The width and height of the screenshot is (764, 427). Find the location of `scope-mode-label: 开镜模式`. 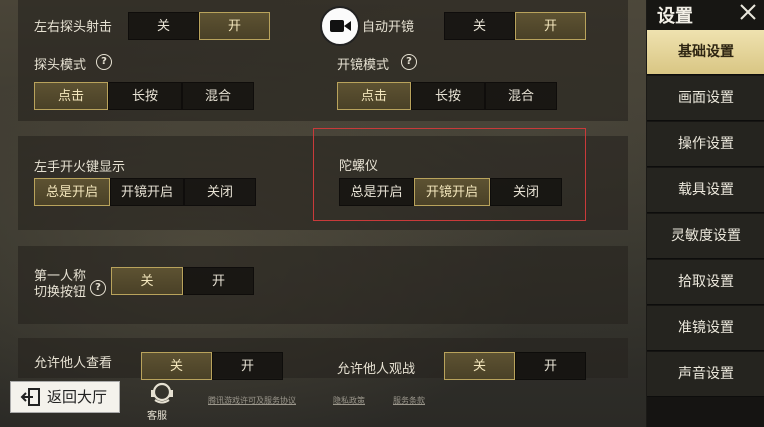

scope-mode-label: 开镜模式 is located at coordinates (363, 65).